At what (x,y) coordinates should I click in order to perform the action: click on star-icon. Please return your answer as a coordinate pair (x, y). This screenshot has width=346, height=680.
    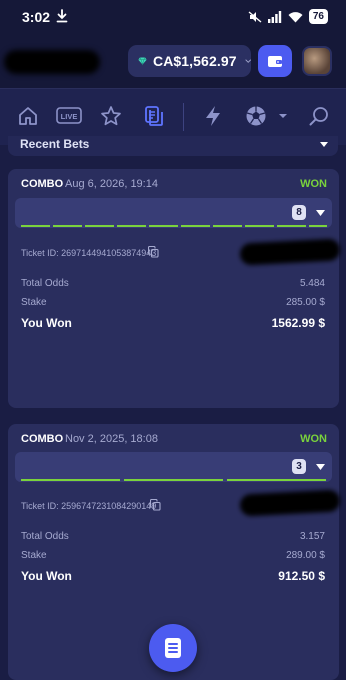
    Looking at the image, I should click on (111, 116).